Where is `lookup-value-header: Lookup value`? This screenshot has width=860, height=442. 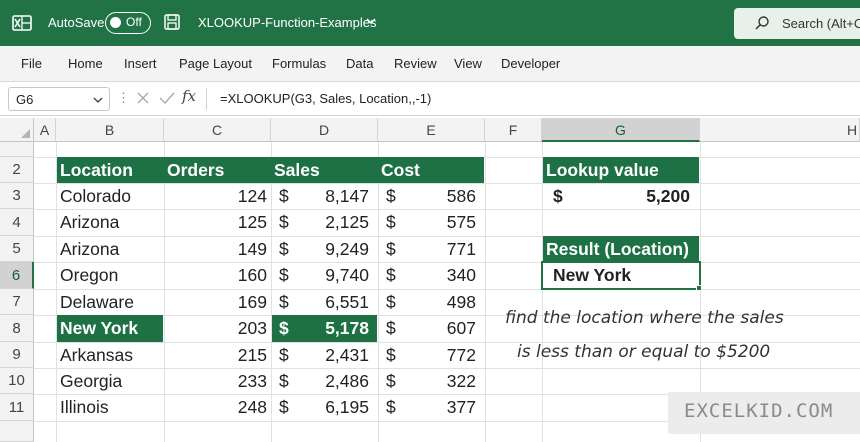 lookup-value-header: Lookup value is located at coordinates (602, 170).